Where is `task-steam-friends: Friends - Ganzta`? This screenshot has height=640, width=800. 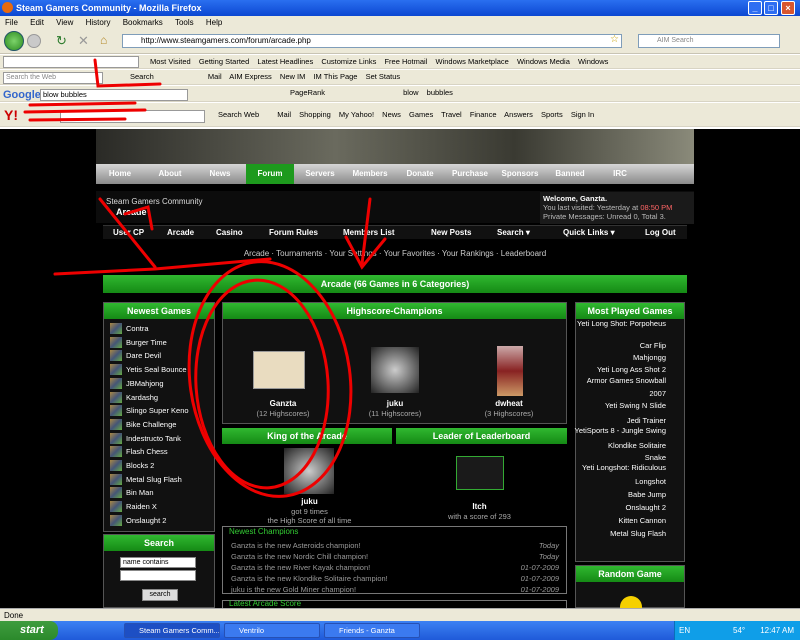 task-steam-friends: Friends - Ganzta is located at coordinates (372, 630).